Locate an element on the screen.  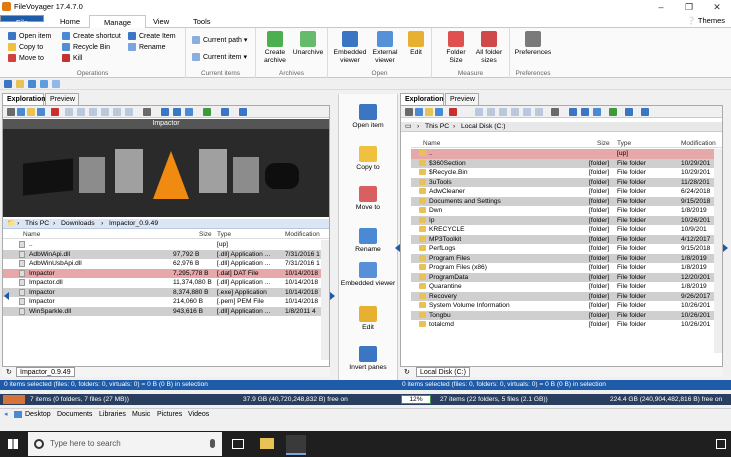
microphone-icon is located at coordinates (212, 443).